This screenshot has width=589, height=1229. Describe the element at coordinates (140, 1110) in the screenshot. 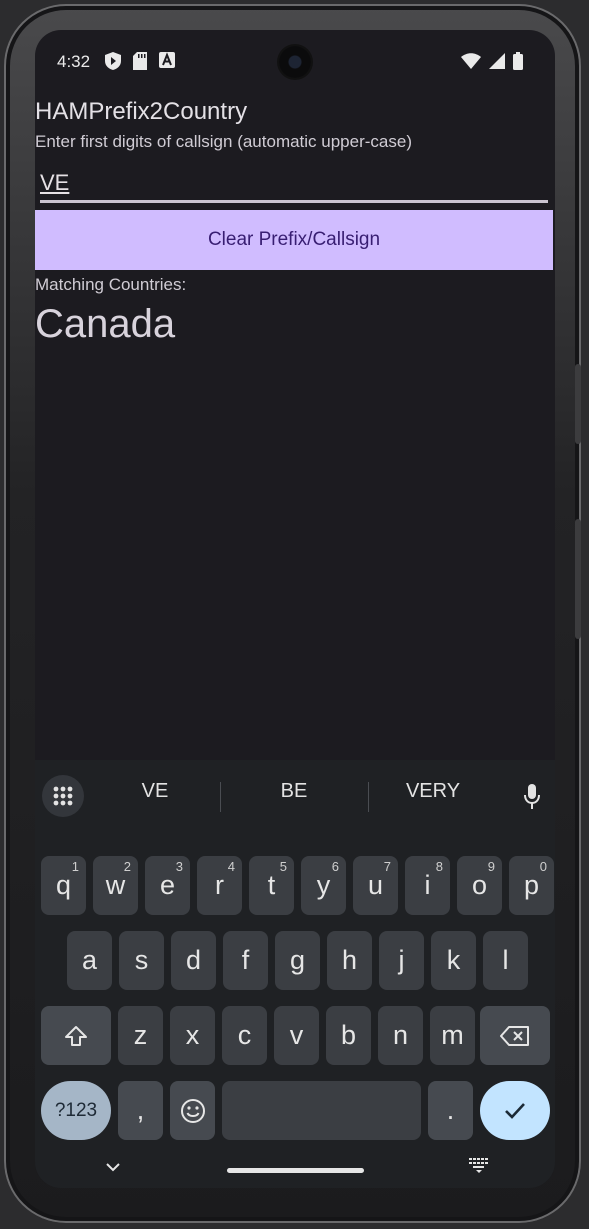

I see `comma-key: ,` at that location.